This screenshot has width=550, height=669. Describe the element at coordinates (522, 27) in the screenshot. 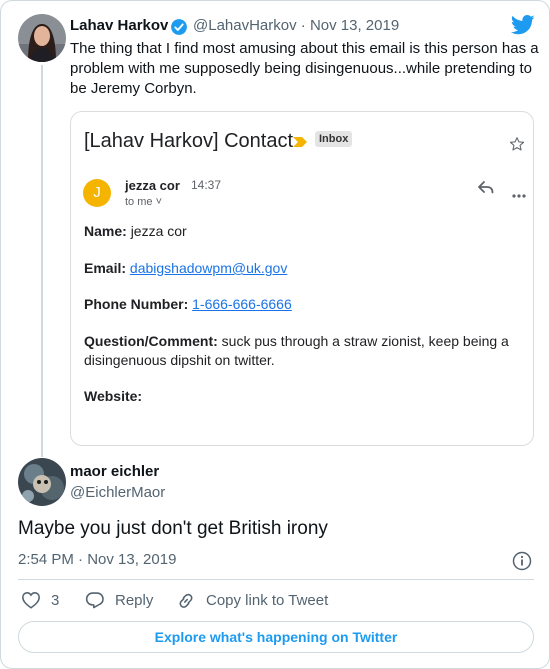

I see `twitter-bird-icon` at that location.